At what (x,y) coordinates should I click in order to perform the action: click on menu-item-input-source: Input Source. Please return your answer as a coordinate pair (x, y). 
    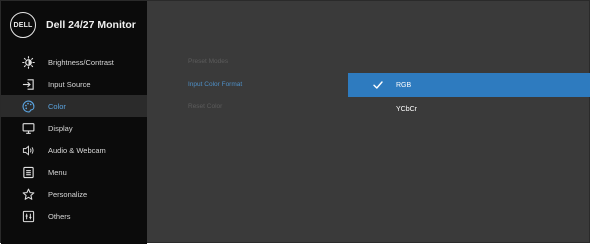
    Looking at the image, I should click on (74, 84).